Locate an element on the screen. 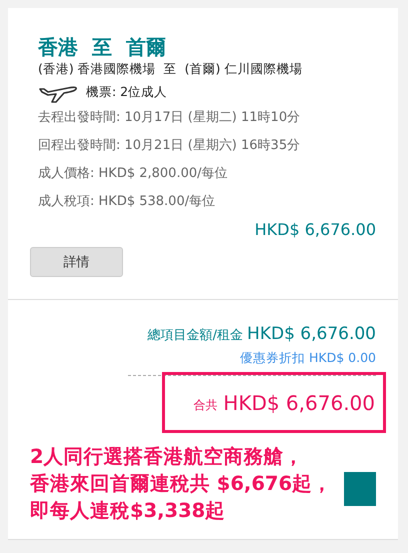  total-price: HKD$ 6,676.00 is located at coordinates (311, 334).